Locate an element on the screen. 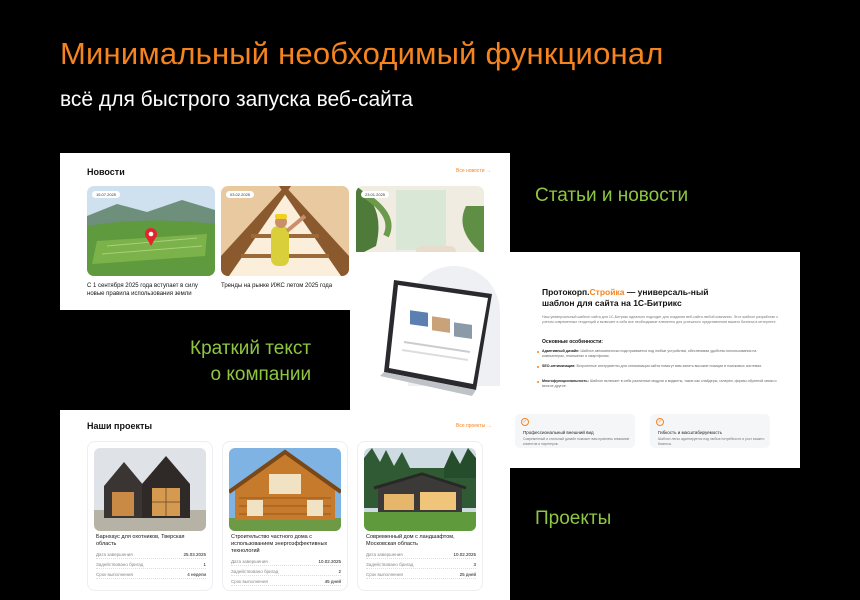 Image resolution: width=860 pixels, height=600 pixels. about-title-prefix: Протокорп. is located at coordinates (566, 292).